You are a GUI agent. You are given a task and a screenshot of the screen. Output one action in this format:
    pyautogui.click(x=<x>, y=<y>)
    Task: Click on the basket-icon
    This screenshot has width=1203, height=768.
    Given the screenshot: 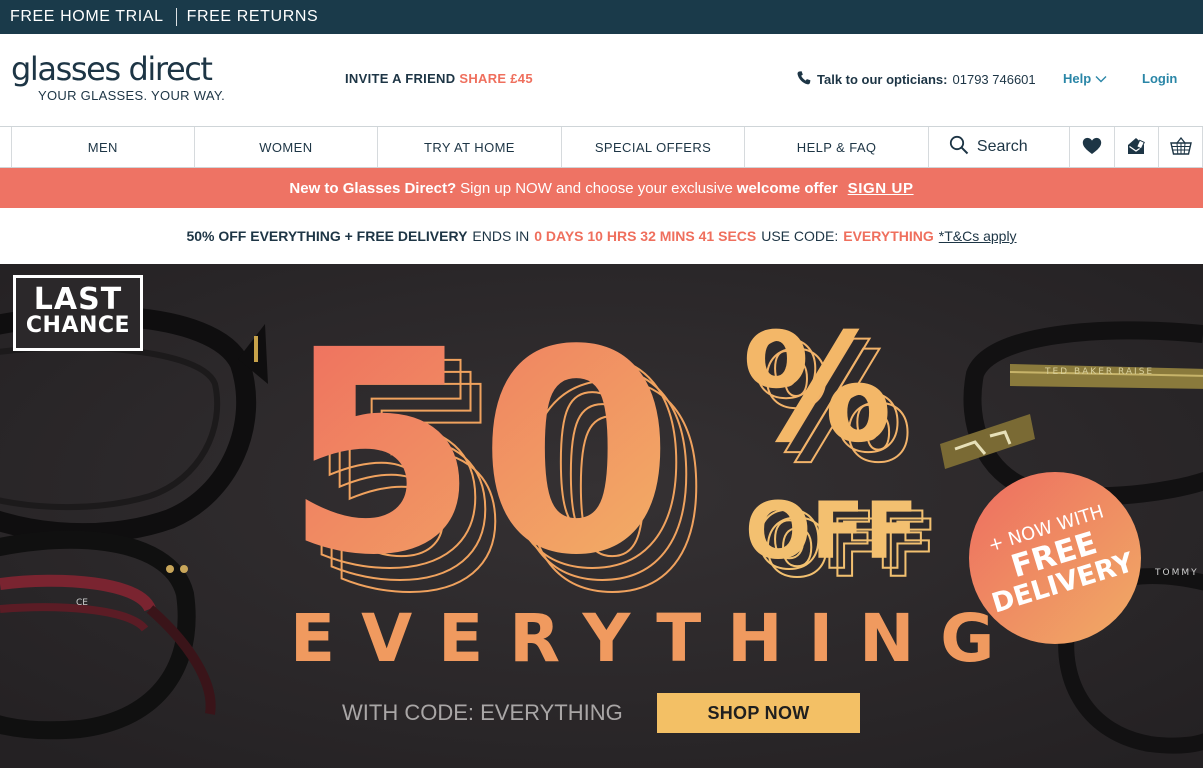 What is the action you would take?
    pyautogui.click(x=1180, y=147)
    